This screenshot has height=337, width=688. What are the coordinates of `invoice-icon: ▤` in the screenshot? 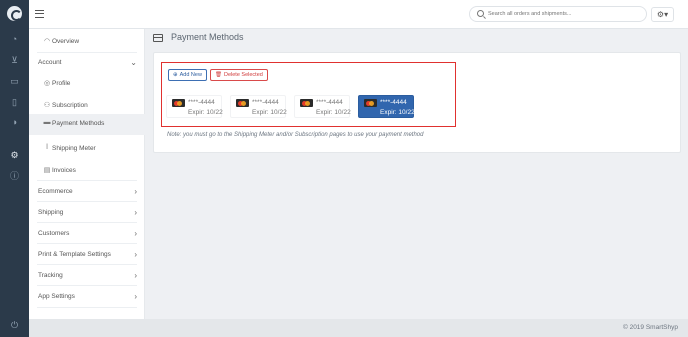 It's located at (47, 170).